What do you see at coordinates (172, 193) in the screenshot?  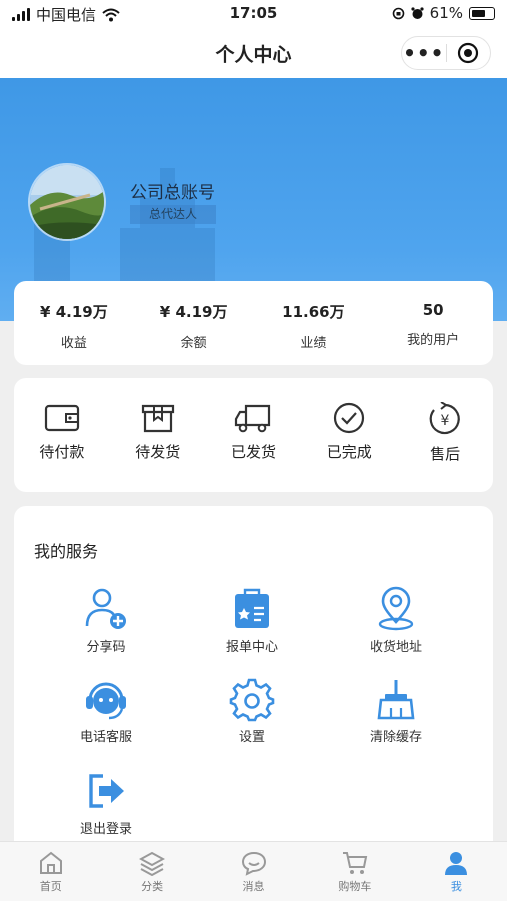 I see `username: 公司总账号` at bounding box center [172, 193].